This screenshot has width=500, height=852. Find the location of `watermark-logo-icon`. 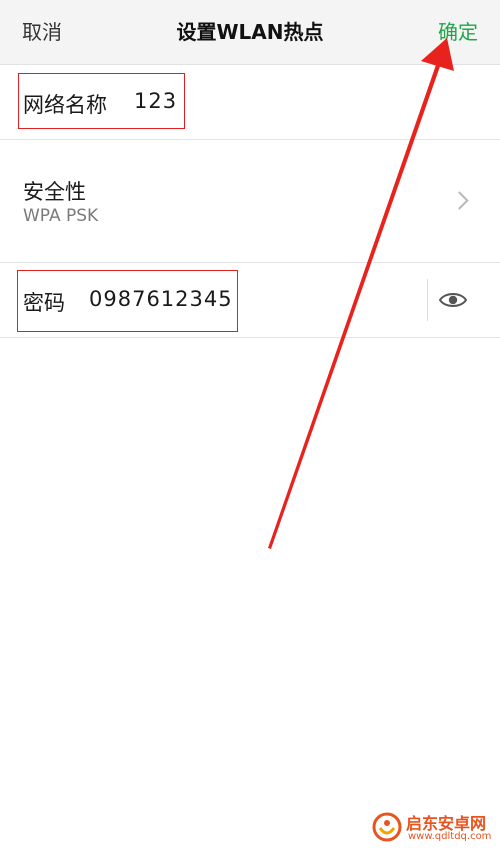

watermark-logo-icon is located at coordinates (387, 827).